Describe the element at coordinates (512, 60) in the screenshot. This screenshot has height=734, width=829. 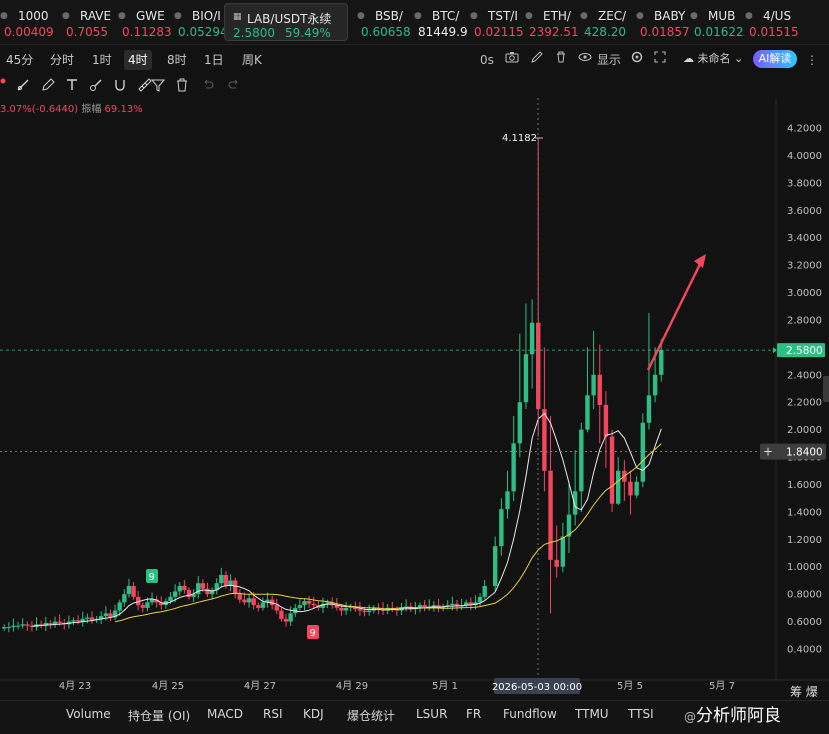
I see `camera-icon` at that location.